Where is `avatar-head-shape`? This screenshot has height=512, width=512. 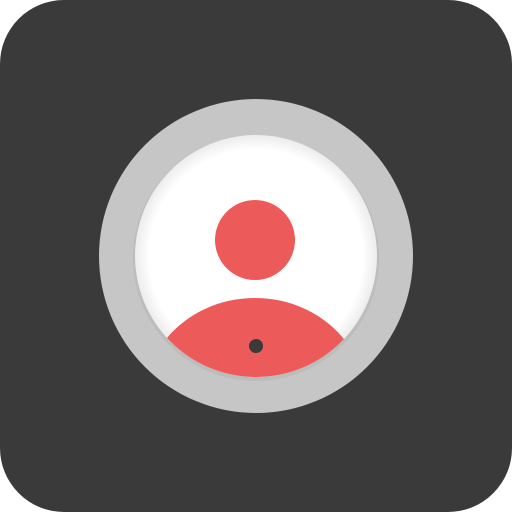 avatar-head-shape is located at coordinates (255, 240).